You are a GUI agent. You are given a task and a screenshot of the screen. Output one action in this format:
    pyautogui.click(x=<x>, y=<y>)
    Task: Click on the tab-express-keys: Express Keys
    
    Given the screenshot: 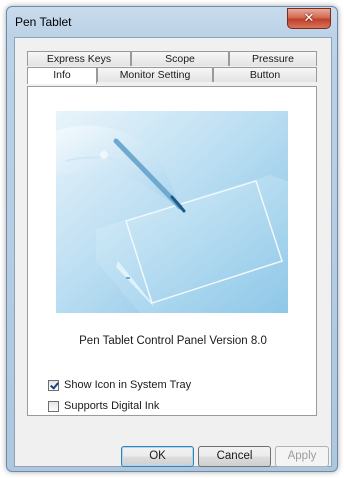 What is the action you would take?
    pyautogui.click(x=79, y=58)
    